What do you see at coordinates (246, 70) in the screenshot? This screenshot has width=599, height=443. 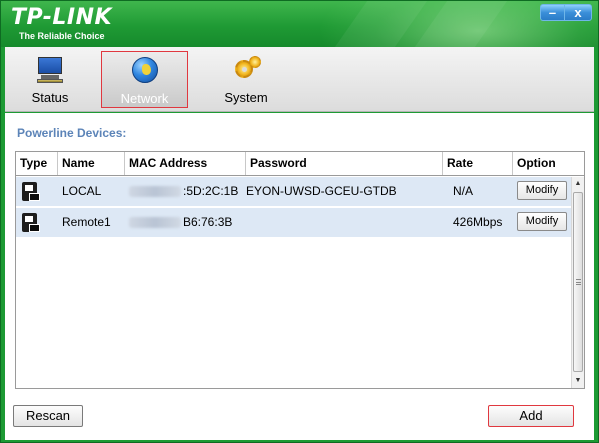 I see `gears-icon` at bounding box center [246, 70].